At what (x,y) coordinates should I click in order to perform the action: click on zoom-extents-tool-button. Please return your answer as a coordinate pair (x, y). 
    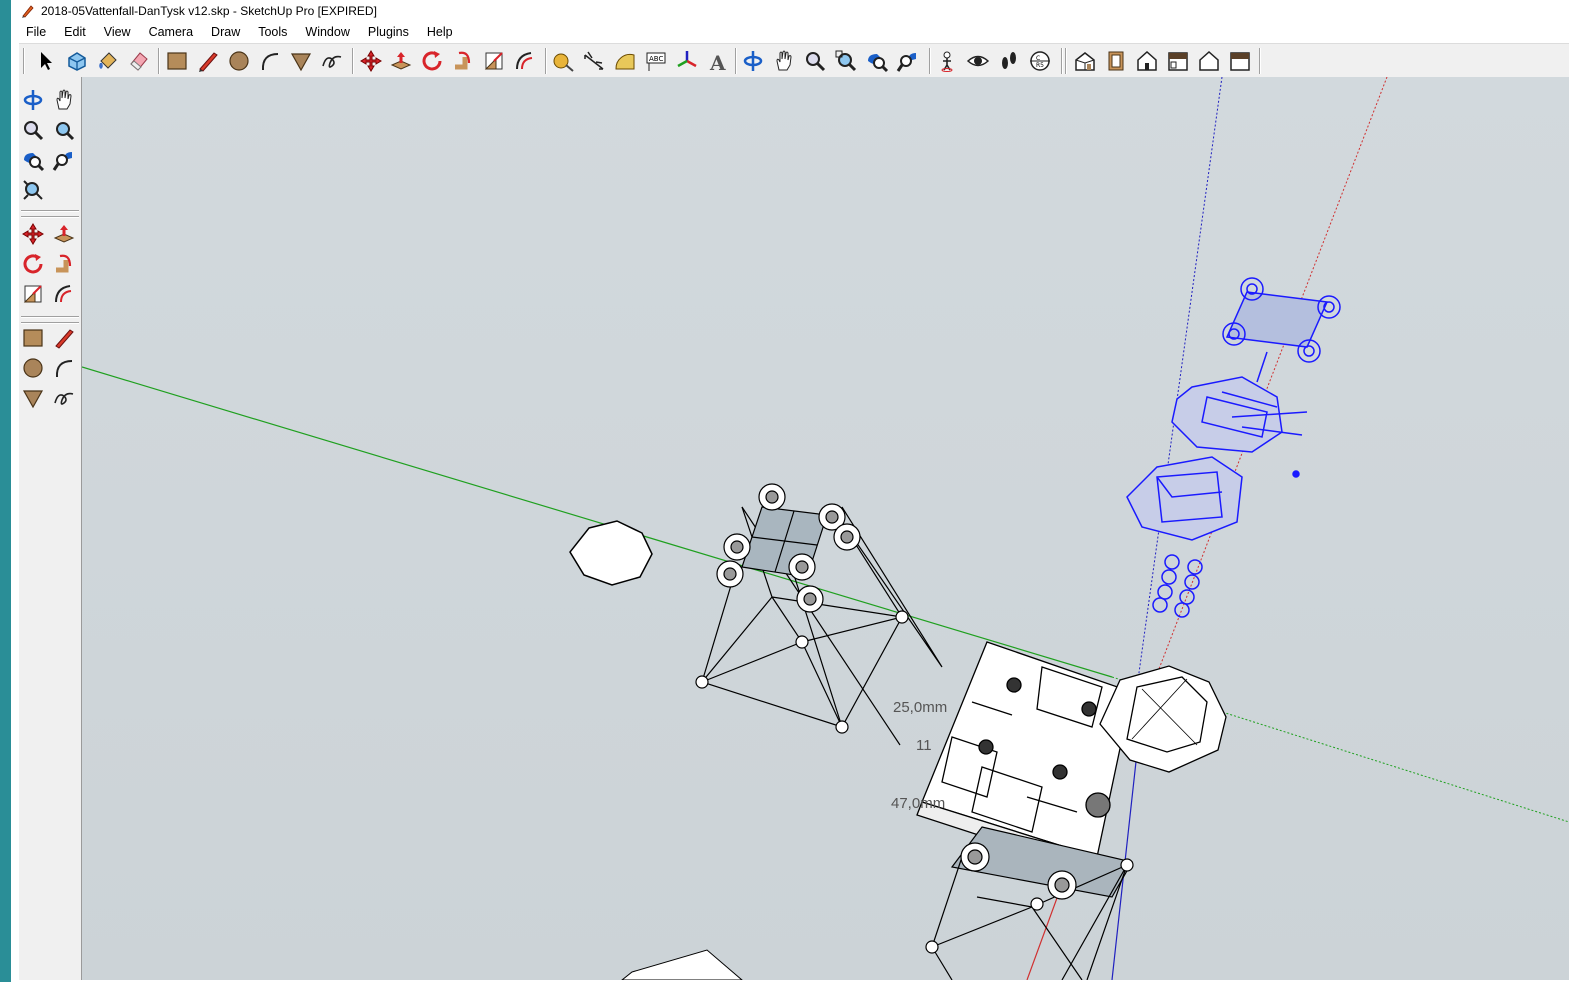
    Looking at the image, I should click on (33, 160).